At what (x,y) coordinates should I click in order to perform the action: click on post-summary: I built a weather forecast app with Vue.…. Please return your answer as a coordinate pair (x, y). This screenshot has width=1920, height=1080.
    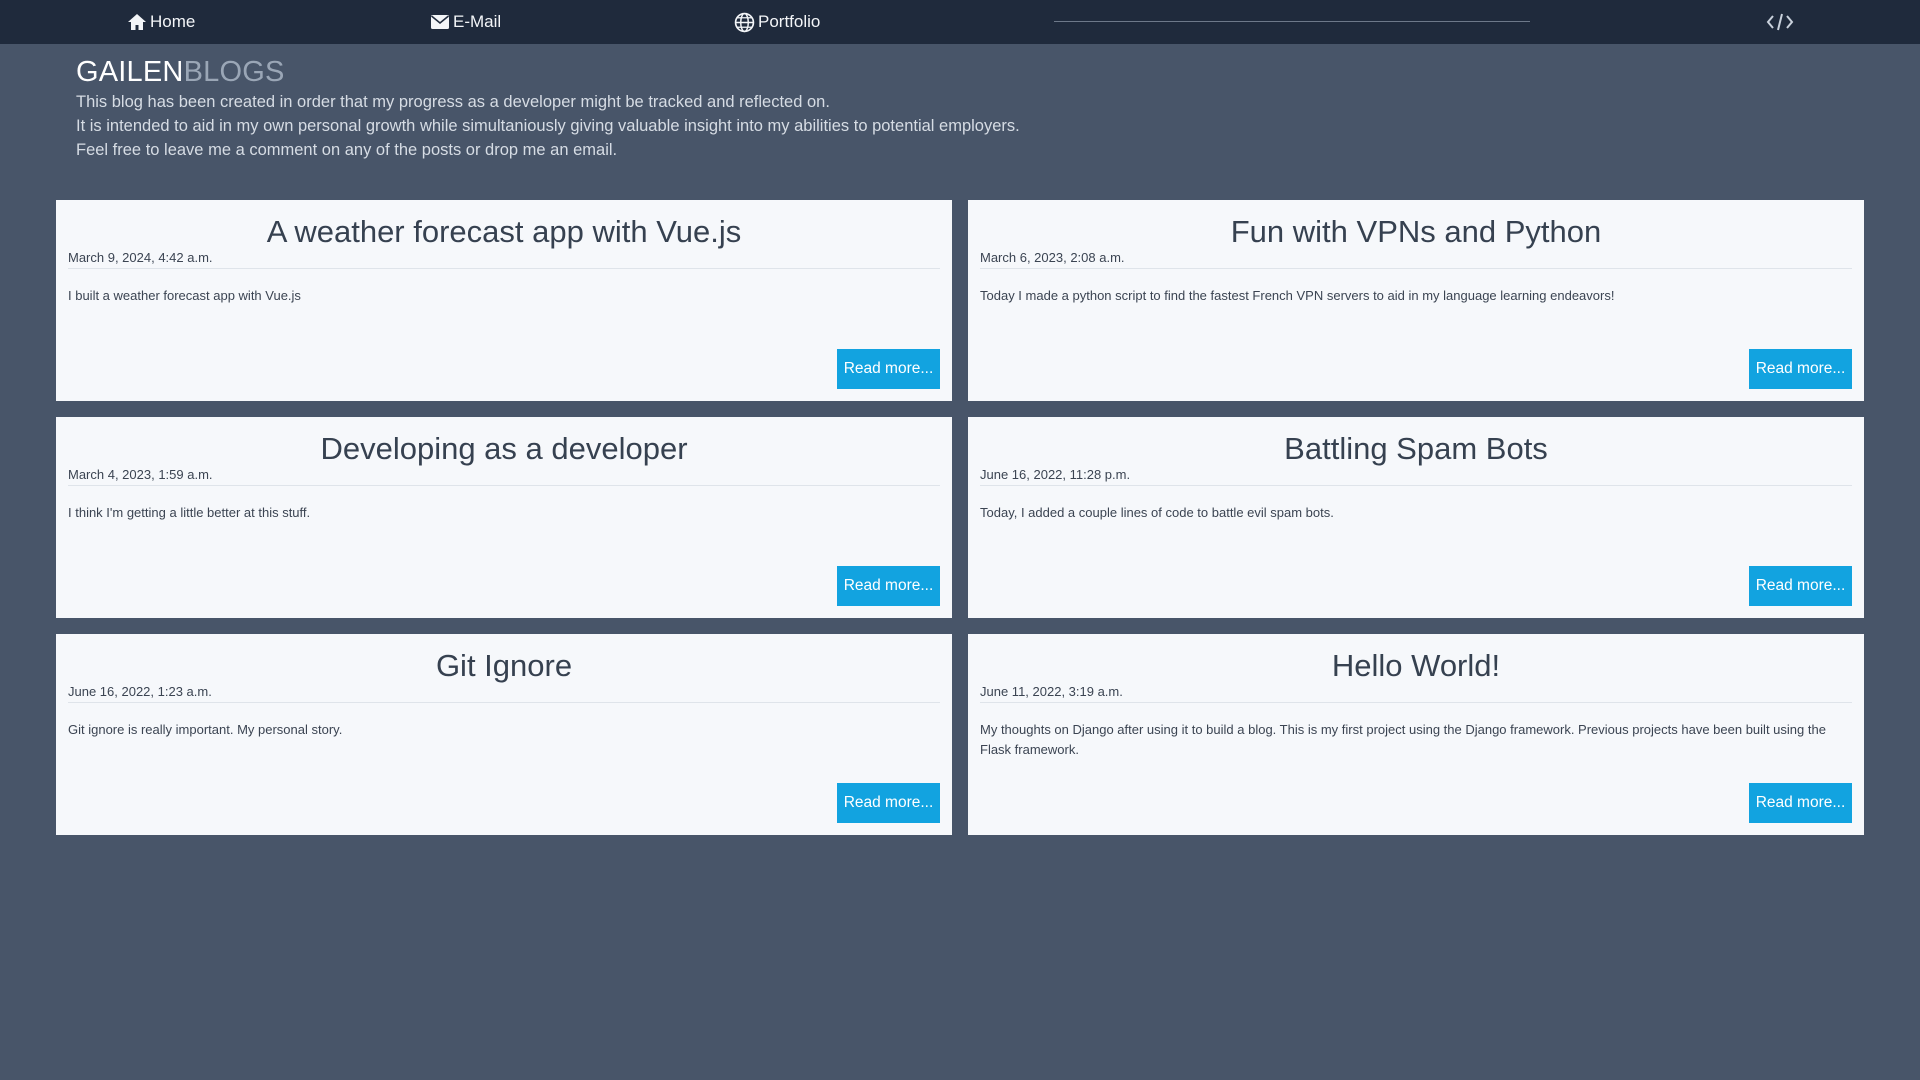
    Looking at the image, I should click on (184, 295).